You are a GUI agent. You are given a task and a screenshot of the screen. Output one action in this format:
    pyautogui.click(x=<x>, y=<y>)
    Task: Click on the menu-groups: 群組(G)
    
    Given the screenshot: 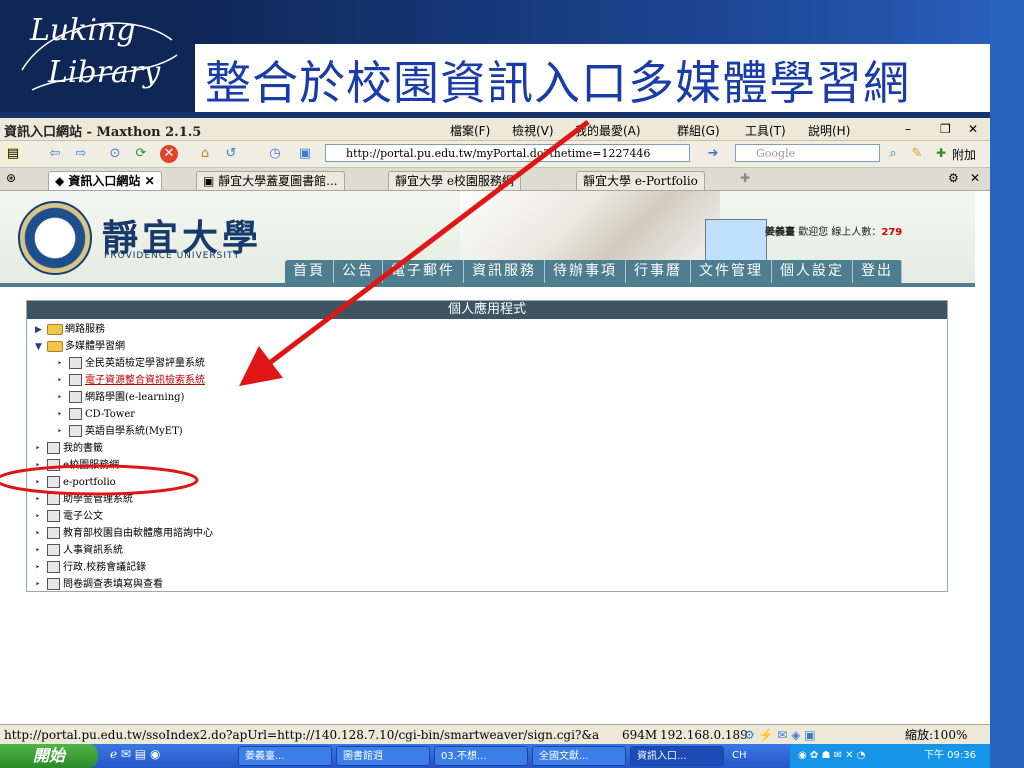 What is the action you would take?
    pyautogui.click(x=698, y=130)
    